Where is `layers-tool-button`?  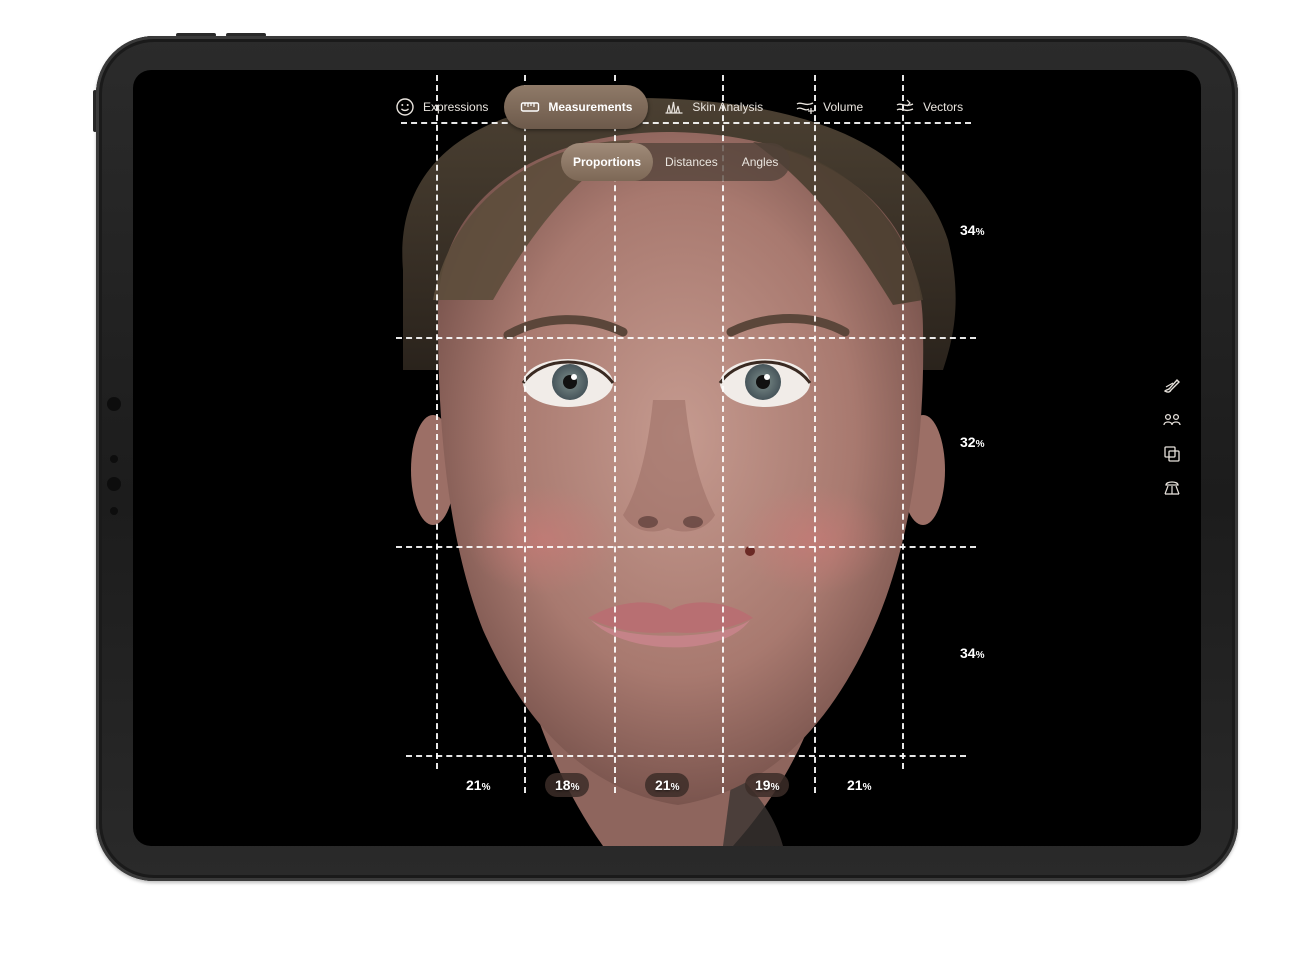 layers-tool-button is located at coordinates (1172, 454).